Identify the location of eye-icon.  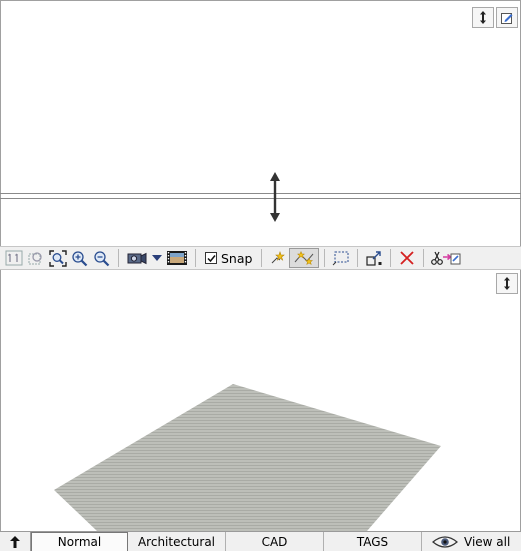
(445, 541).